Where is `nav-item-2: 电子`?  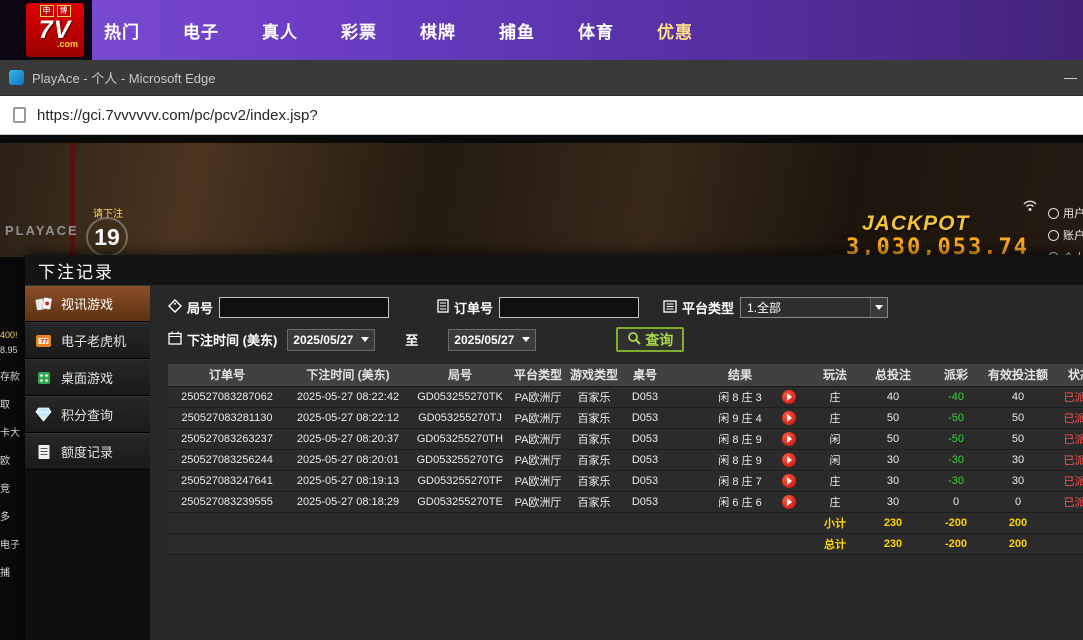
nav-item-2: 电子 is located at coordinates (201, 30).